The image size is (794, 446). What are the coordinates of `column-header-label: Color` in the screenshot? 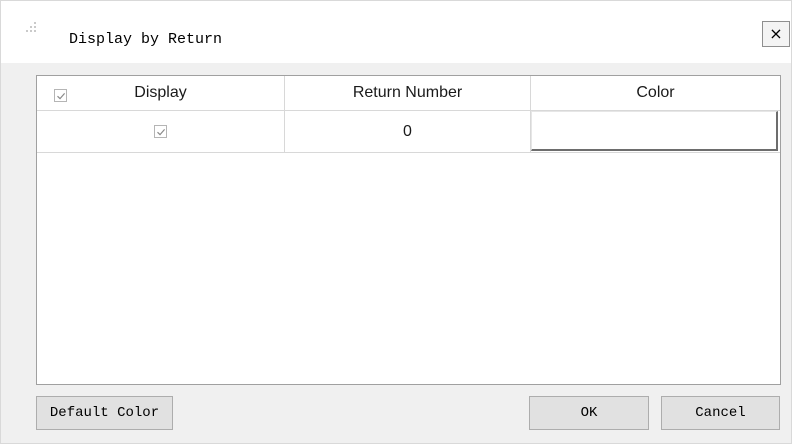 It's located at (655, 92).